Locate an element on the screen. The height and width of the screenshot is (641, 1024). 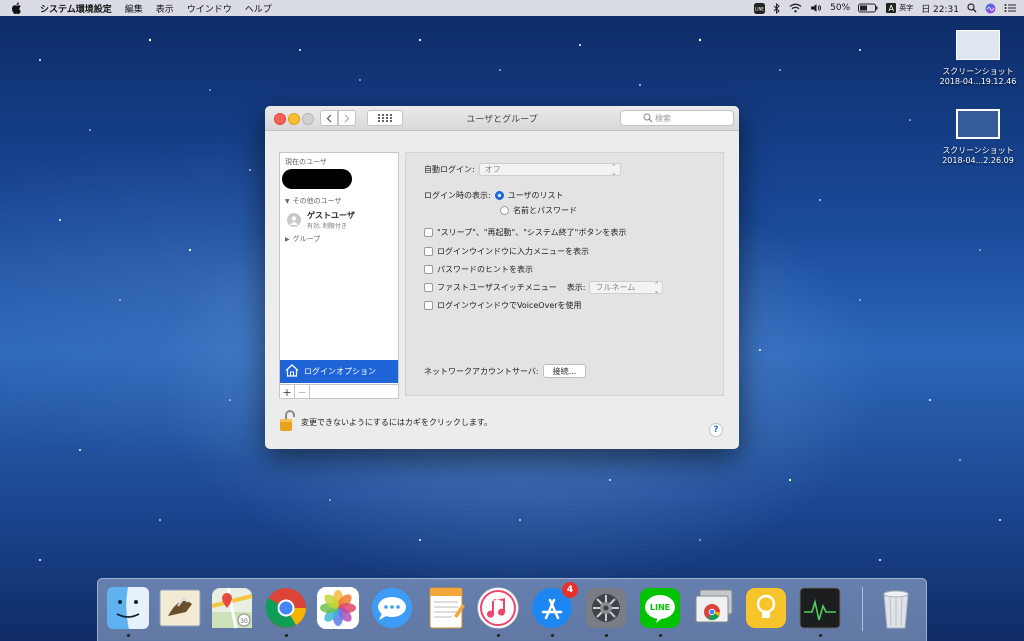
input-source-label: 英字 is located at coordinates (906, 8).